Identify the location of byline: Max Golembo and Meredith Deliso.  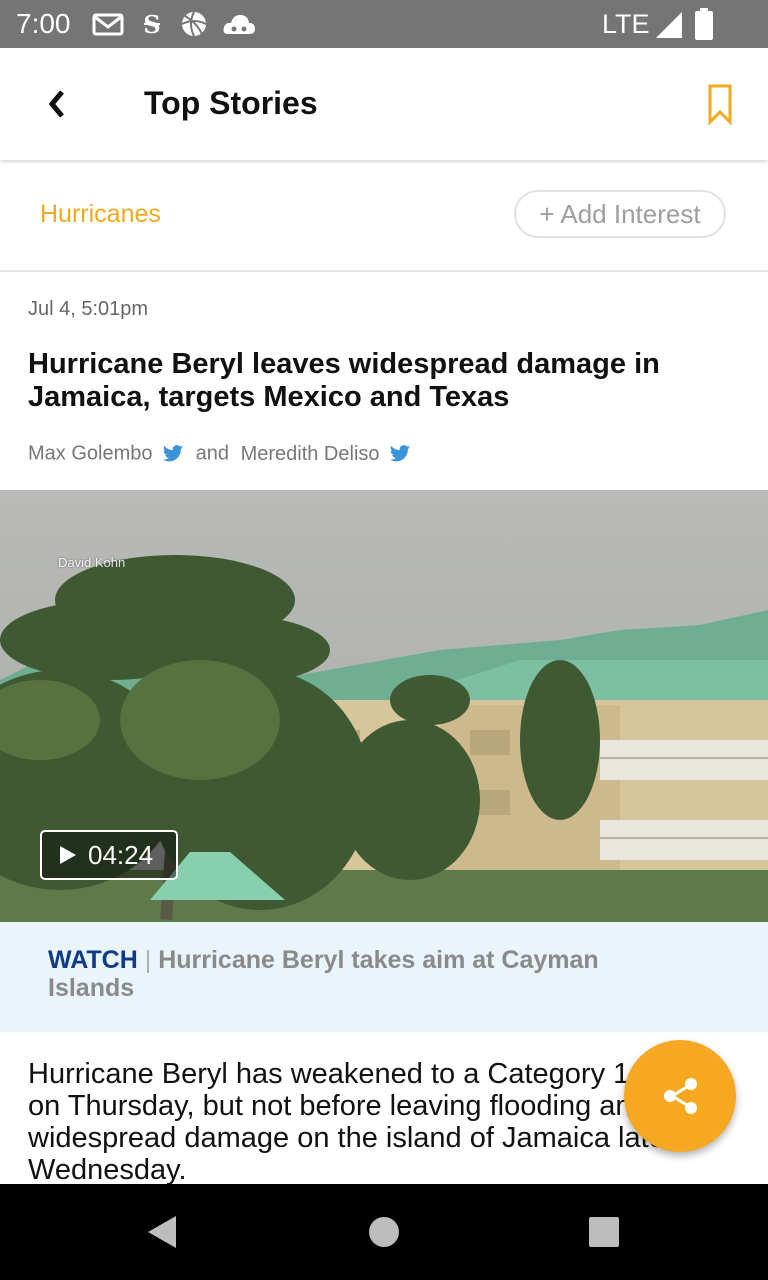
(222, 453).